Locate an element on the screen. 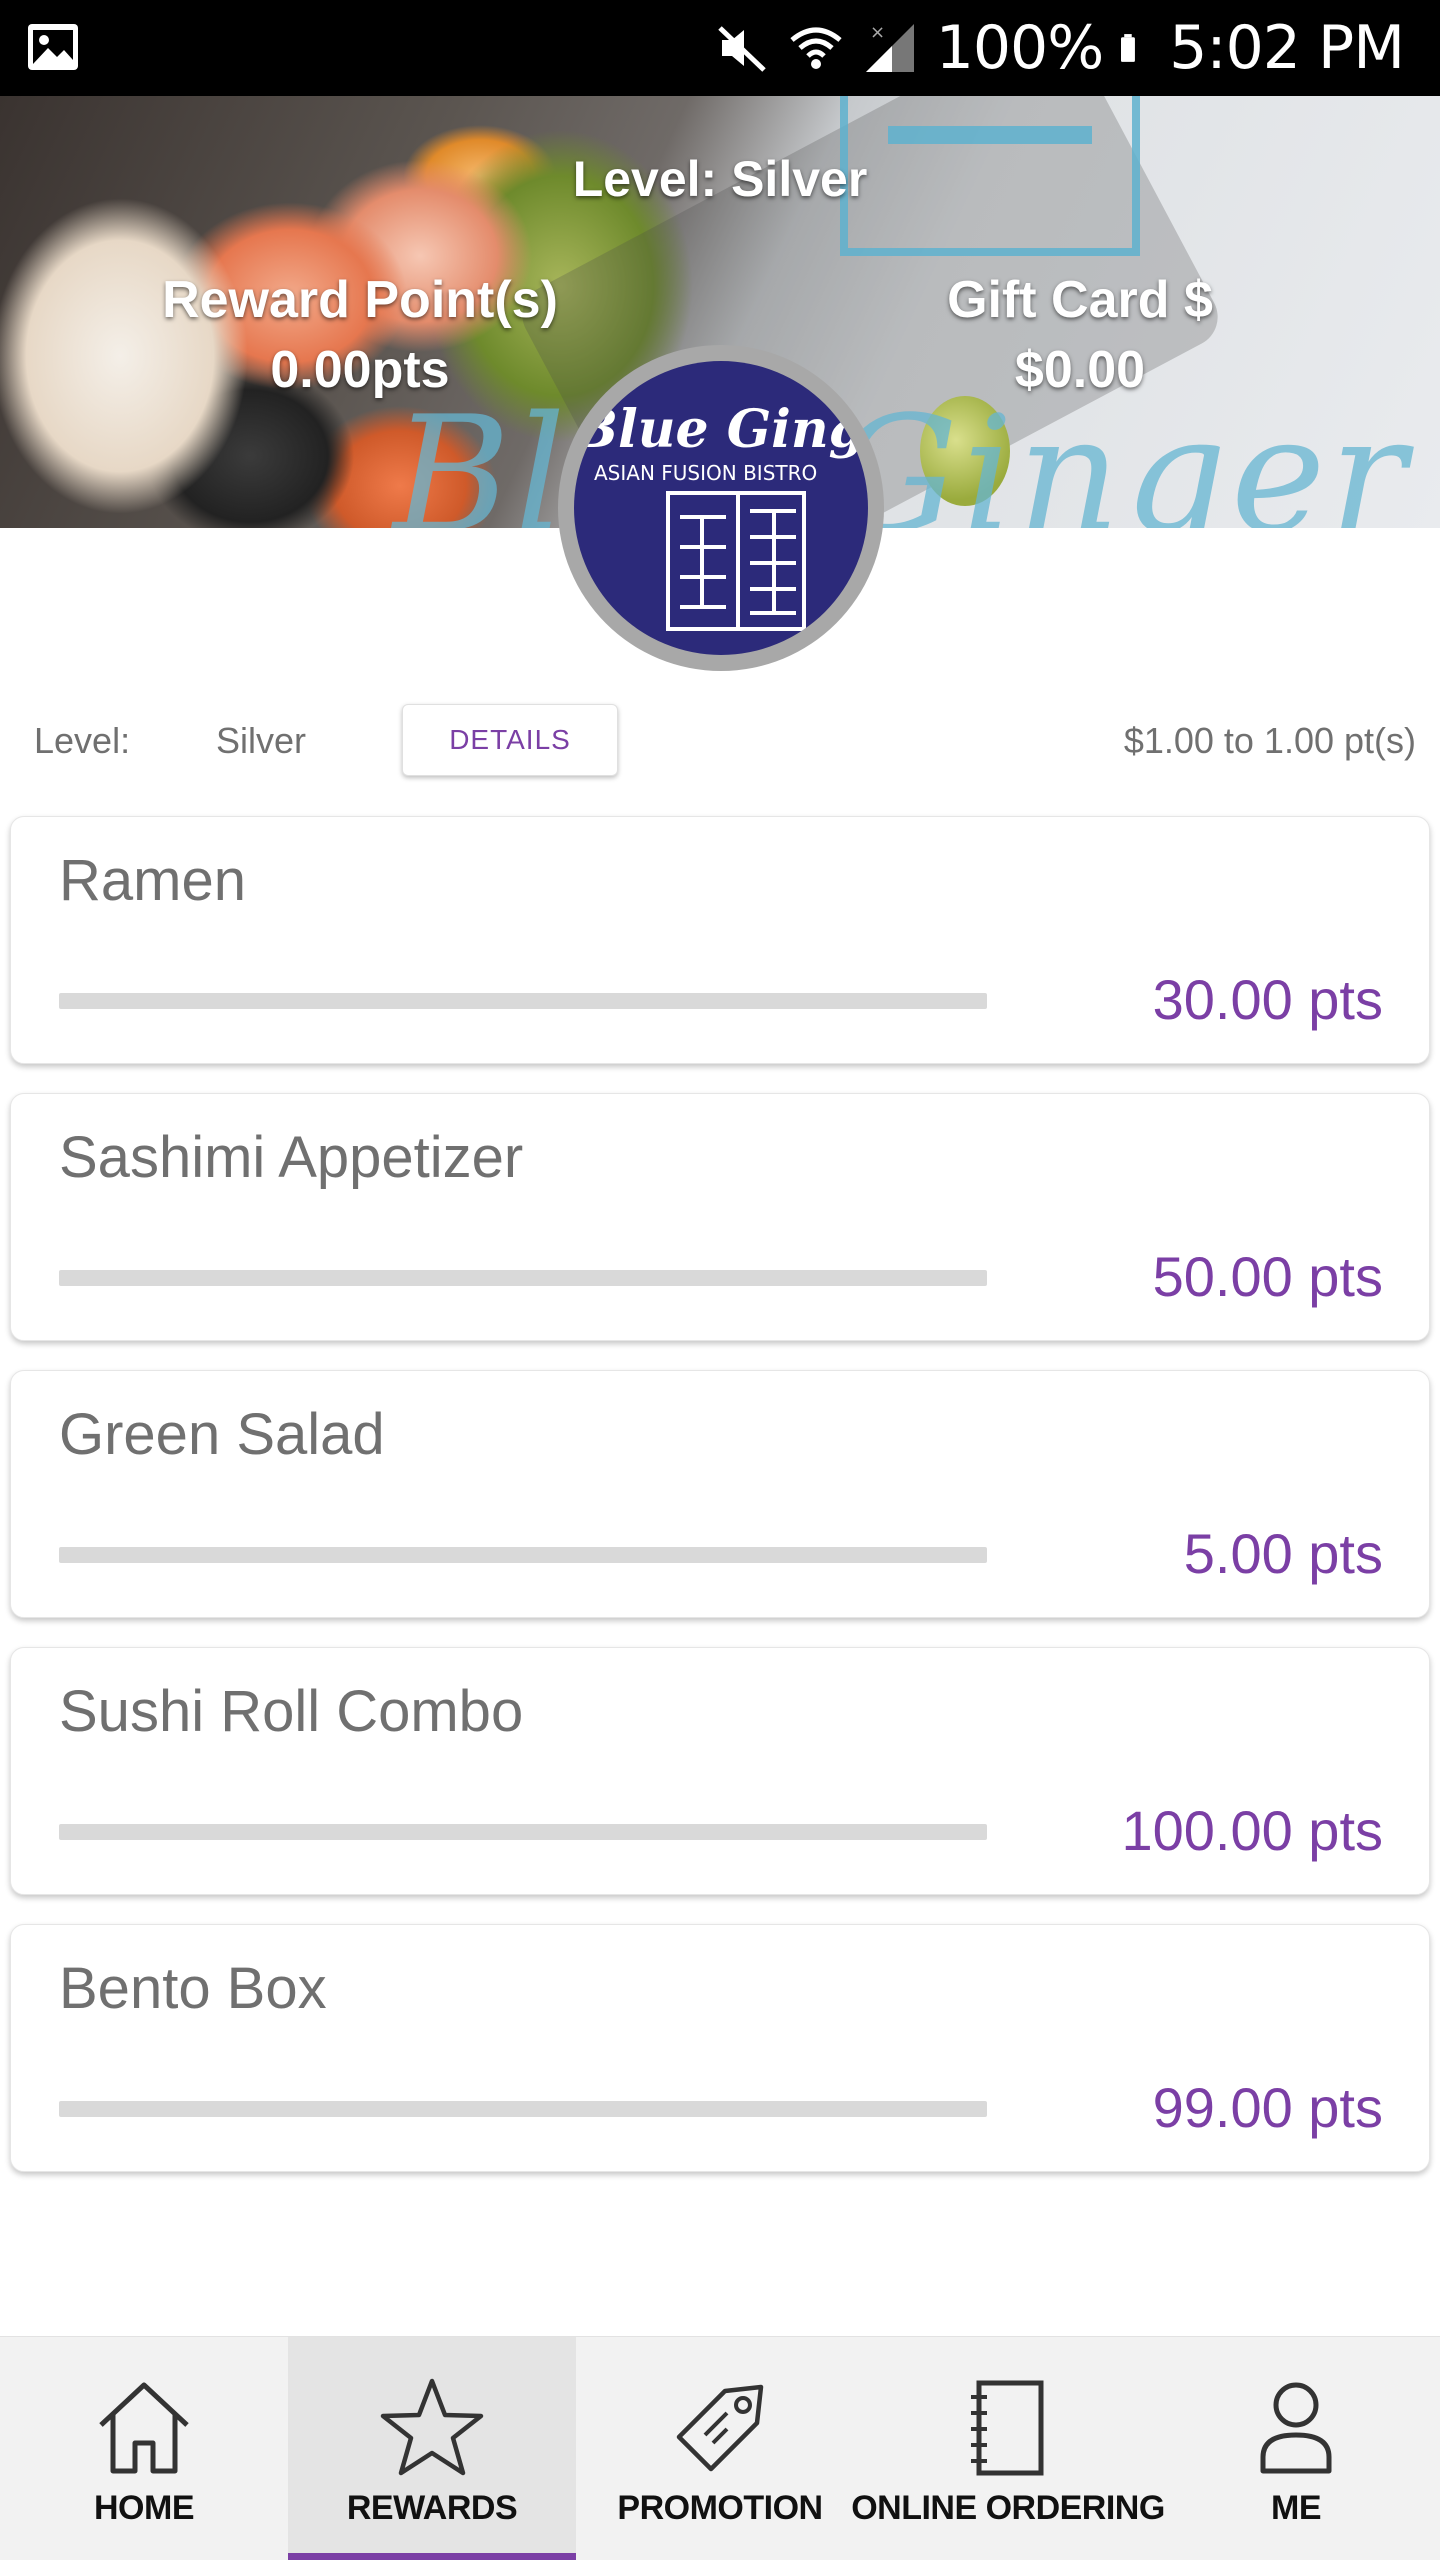  nav-rewards-label: REWARDS is located at coordinates (432, 2508).